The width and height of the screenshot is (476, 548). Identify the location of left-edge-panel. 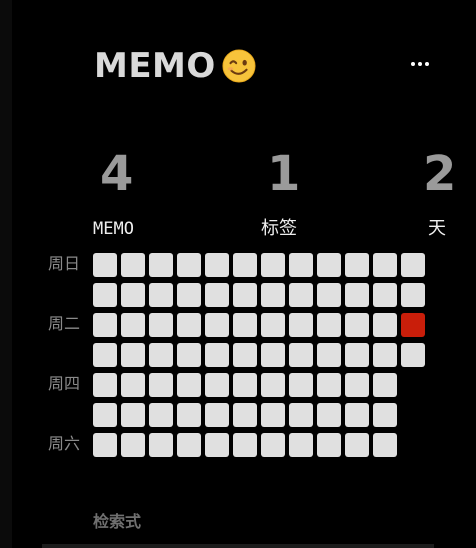
(6, 274).